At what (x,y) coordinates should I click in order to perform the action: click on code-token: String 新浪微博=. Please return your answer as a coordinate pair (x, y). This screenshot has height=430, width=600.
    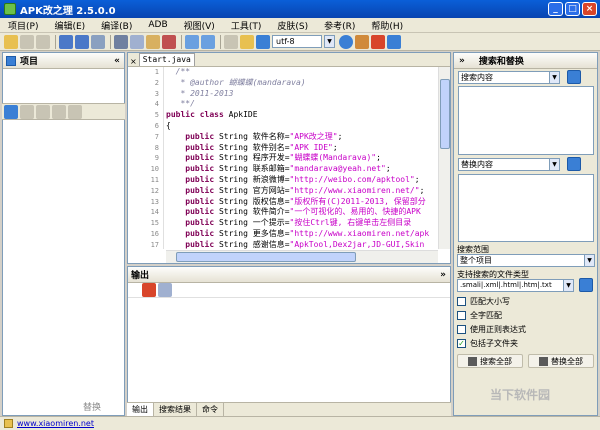
    Looking at the image, I should click on (254, 179).